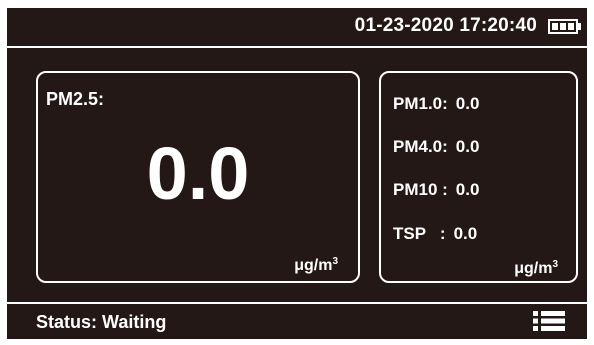 This screenshot has width=594, height=345. Describe the element at coordinates (297, 27) in the screenshot. I see `header-bar: 01-23-2020 17:20:40` at that location.